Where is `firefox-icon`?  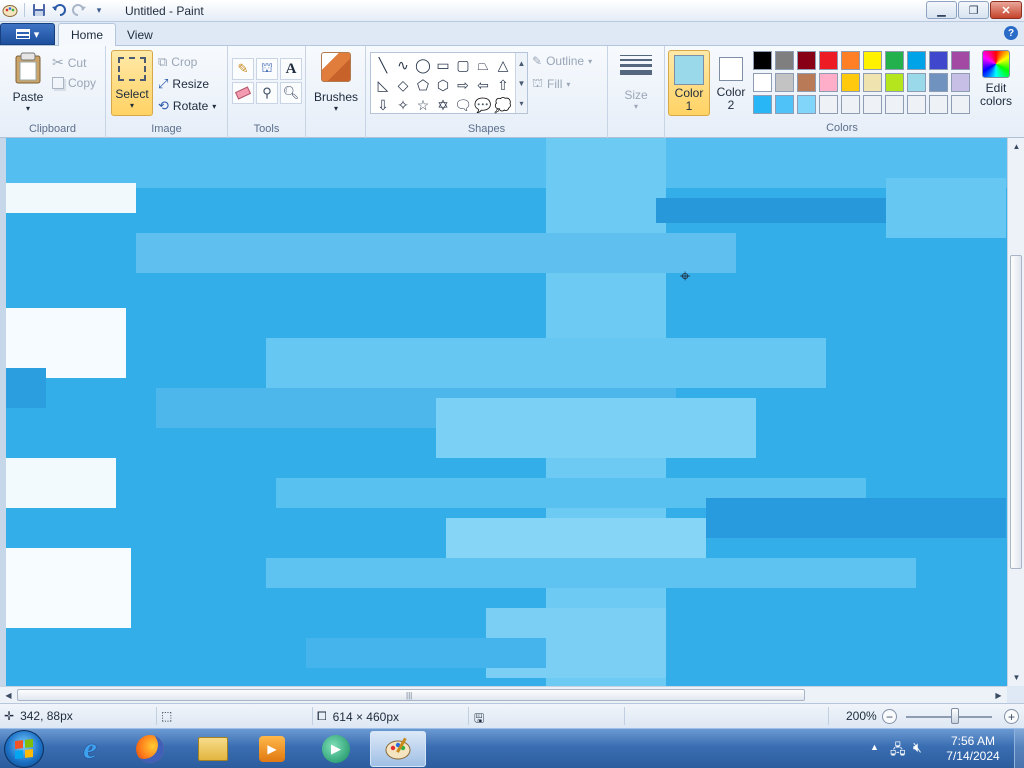
firefox-icon is located at coordinates (150, 749).